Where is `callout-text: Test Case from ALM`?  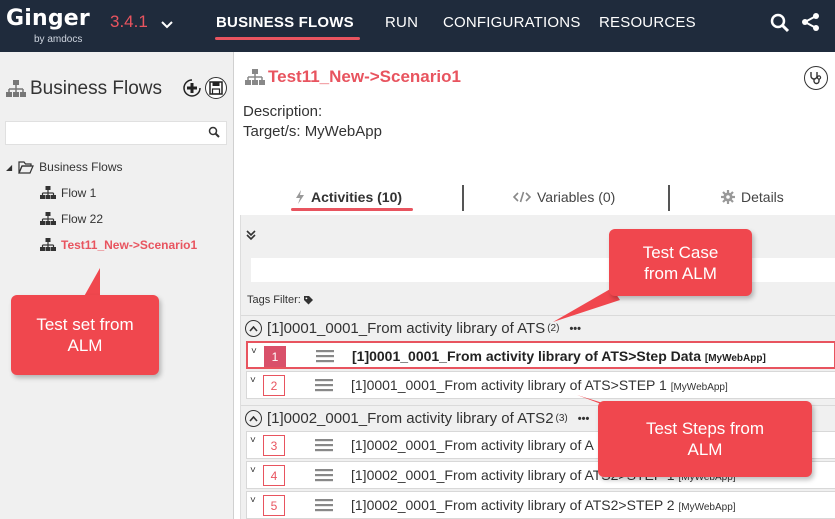
callout-text: Test Case from ALM is located at coordinates (680, 262).